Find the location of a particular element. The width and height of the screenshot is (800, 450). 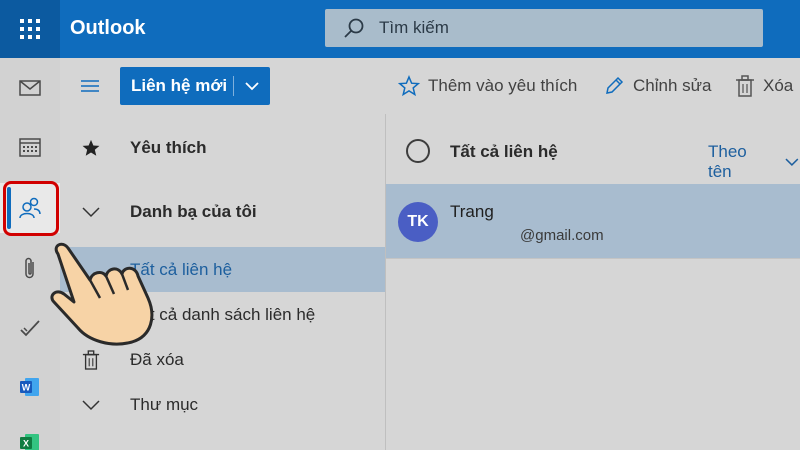

search-input: Tìm kiếm is located at coordinates (414, 28).